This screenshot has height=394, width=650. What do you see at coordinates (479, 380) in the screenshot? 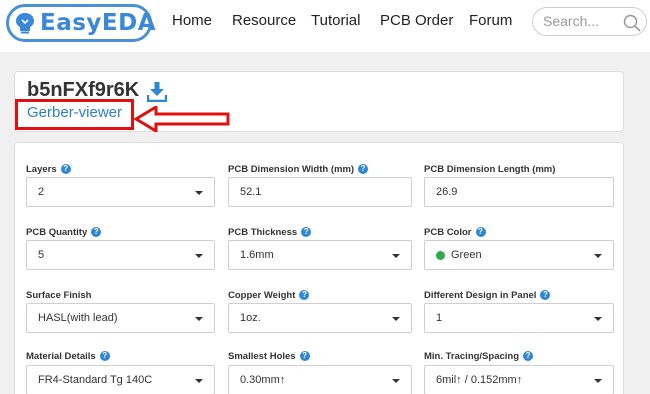
I see `tracing-value: 6mil↑ / 0.152mm↑` at bounding box center [479, 380].